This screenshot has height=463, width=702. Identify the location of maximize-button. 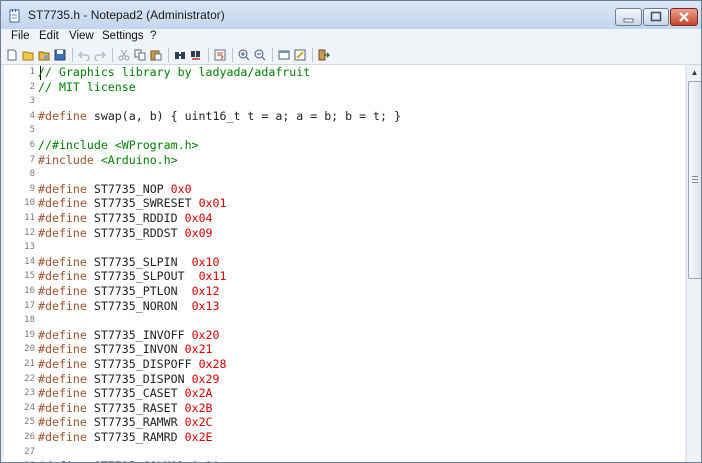
(656, 17).